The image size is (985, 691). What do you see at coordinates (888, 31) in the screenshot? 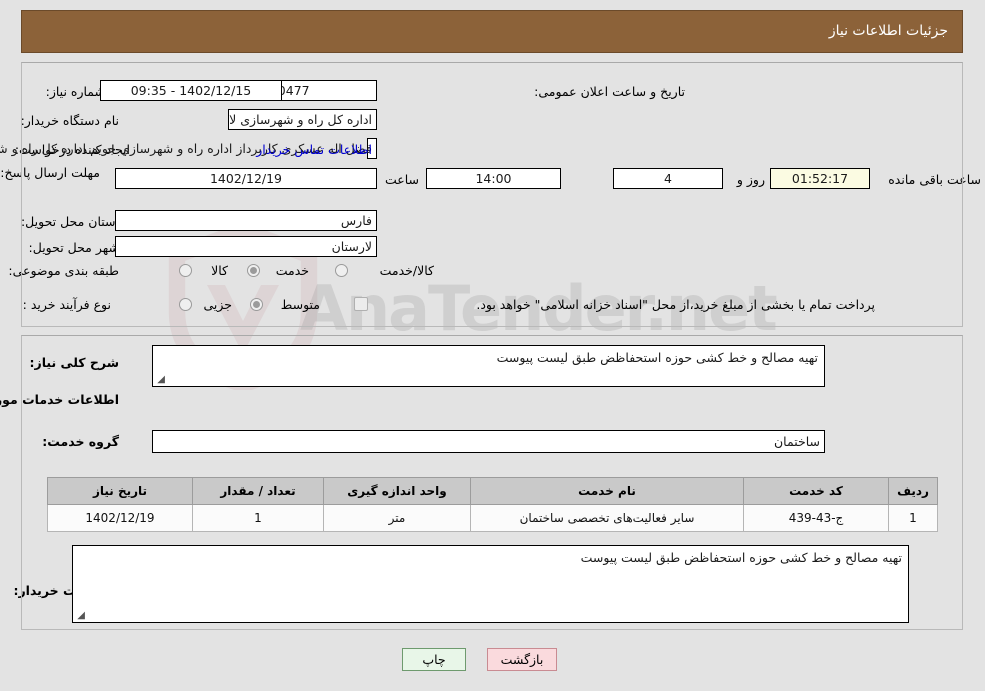
I see `page-title: جزئیات اطلاعات نیاز` at bounding box center [888, 31].